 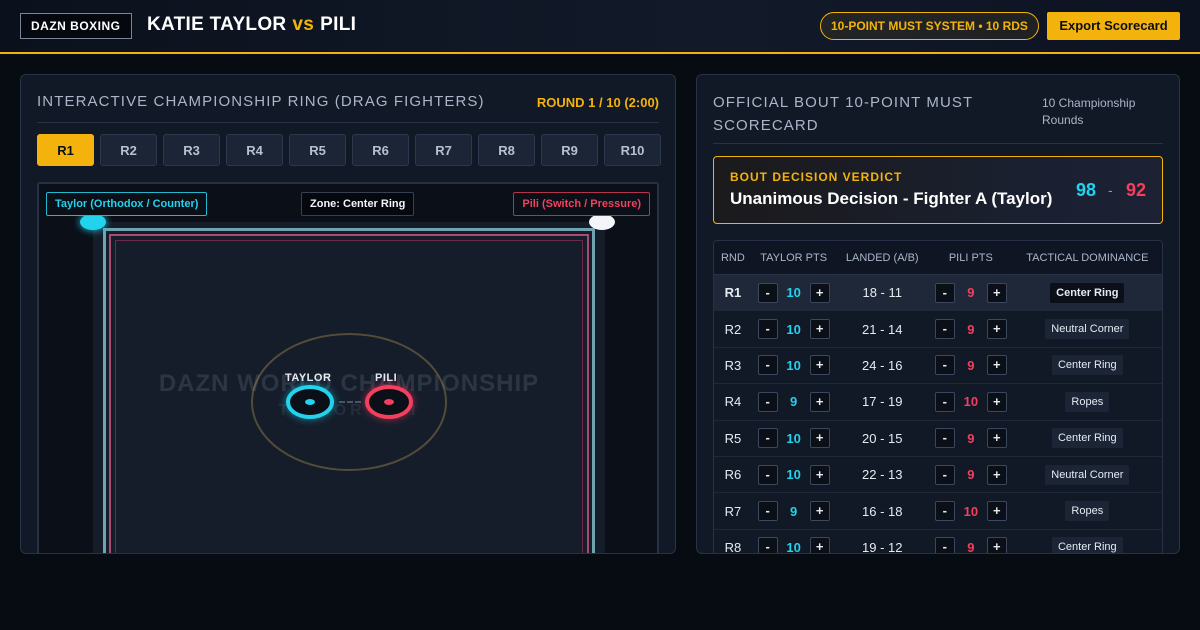 What do you see at coordinates (506, 150) in the screenshot?
I see `round-tab-r8: R8` at bounding box center [506, 150].